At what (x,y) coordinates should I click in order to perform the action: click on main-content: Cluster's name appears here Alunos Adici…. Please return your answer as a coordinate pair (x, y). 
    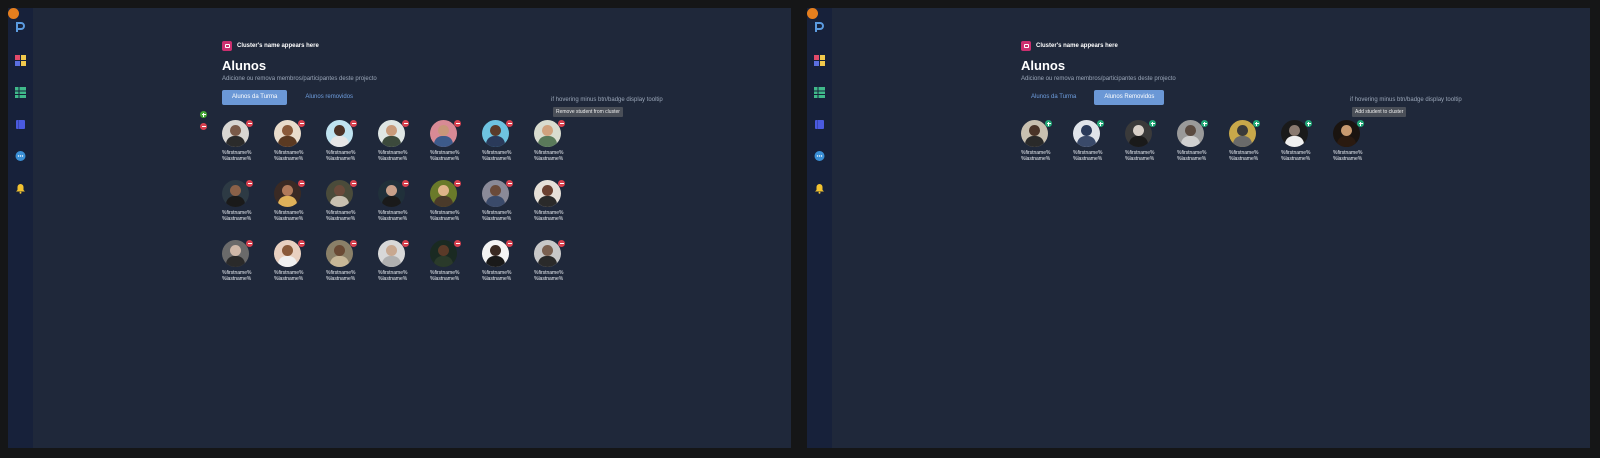
    Looking at the image, I should click on (482, 72).